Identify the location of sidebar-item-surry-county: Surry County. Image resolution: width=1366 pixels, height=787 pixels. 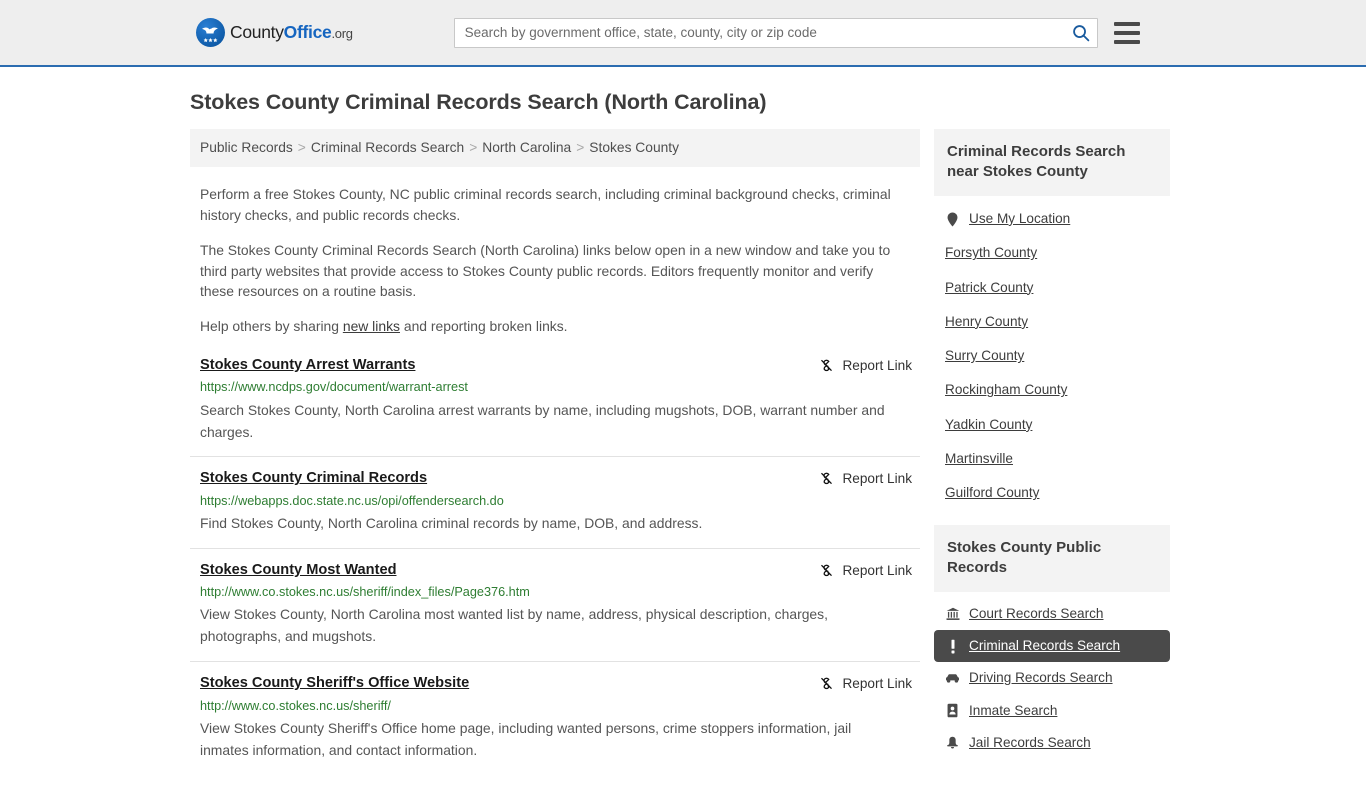
(1052, 356).